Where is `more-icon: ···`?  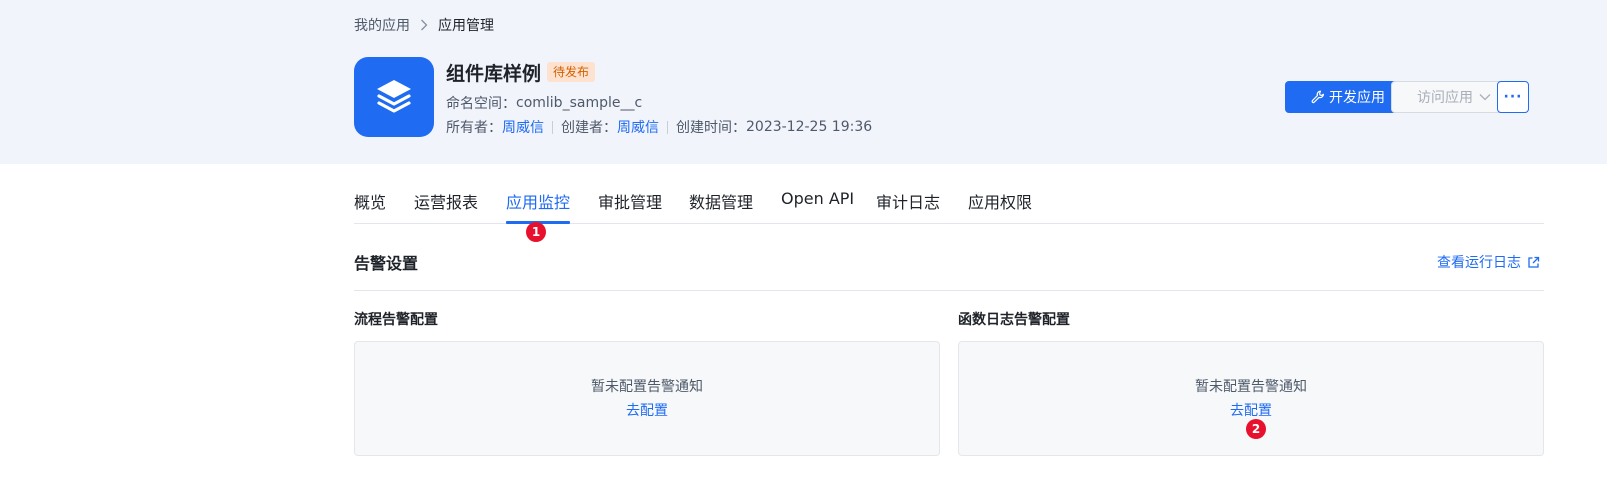 more-icon: ··· is located at coordinates (1513, 97).